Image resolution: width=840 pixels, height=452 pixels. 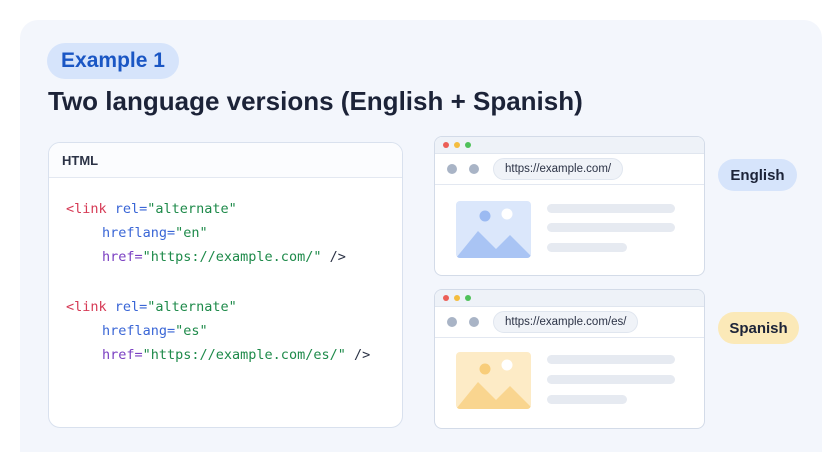 I want to click on code-string: "https://example.com/es/", so click(x=244, y=355).